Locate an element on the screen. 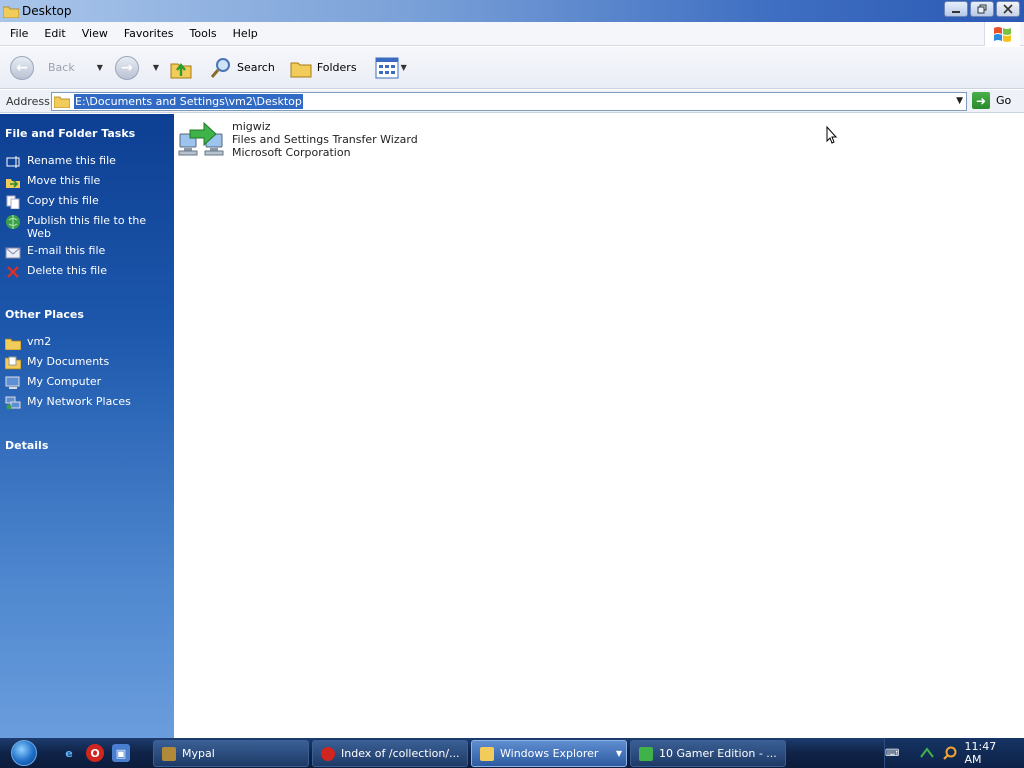 This screenshot has height=768, width=1024. back-arrow-icon: ← is located at coordinates (22, 67).